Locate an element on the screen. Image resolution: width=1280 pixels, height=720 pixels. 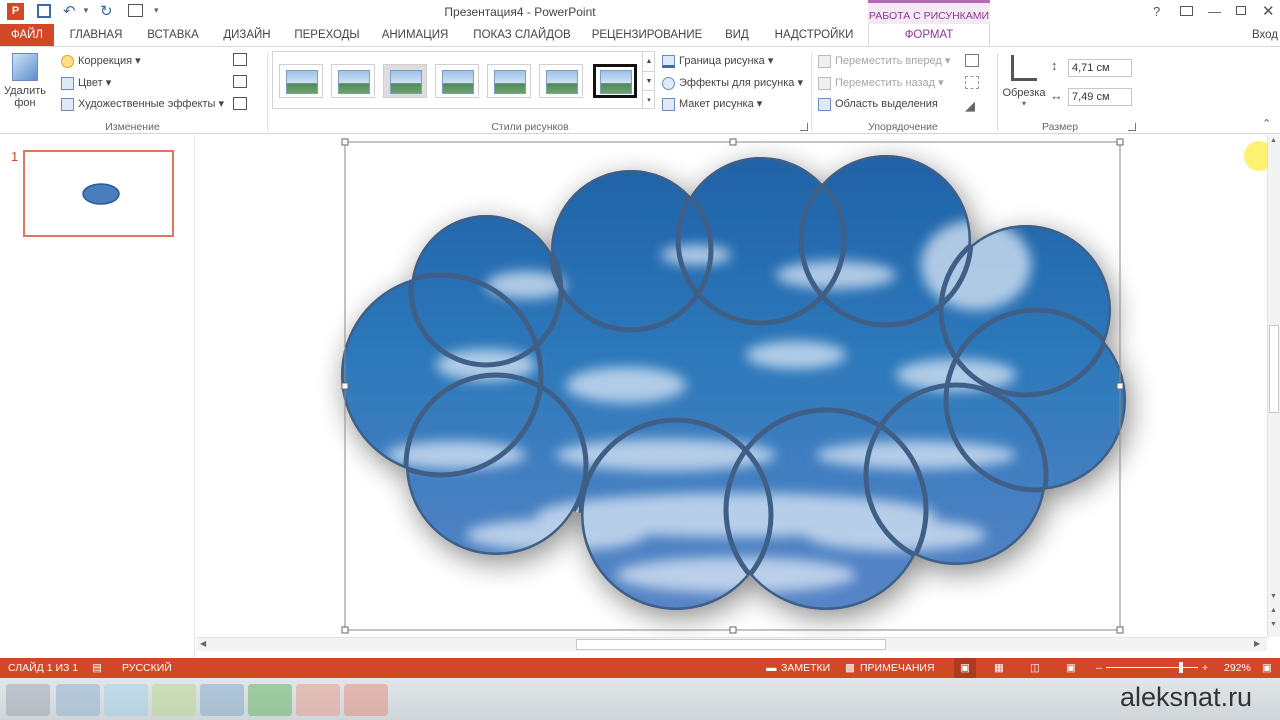
size-dialog-launcher-icon is located at coordinates (1132, 127).